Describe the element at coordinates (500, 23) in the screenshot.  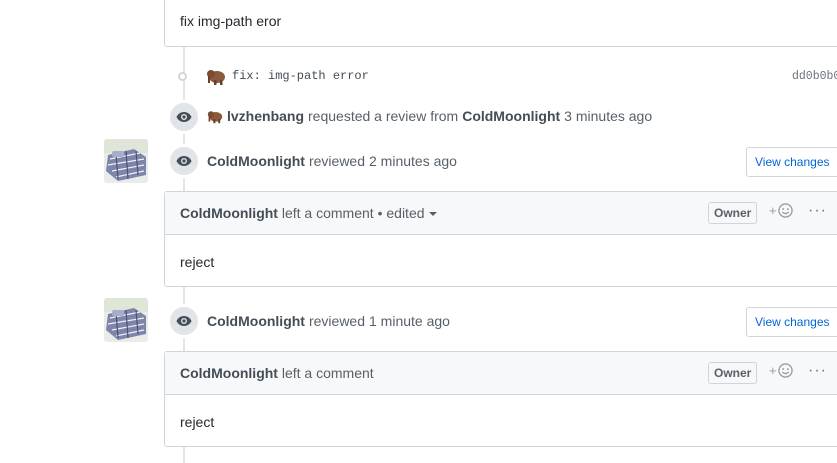
I see `commit-message-box: fix img-path eror` at that location.